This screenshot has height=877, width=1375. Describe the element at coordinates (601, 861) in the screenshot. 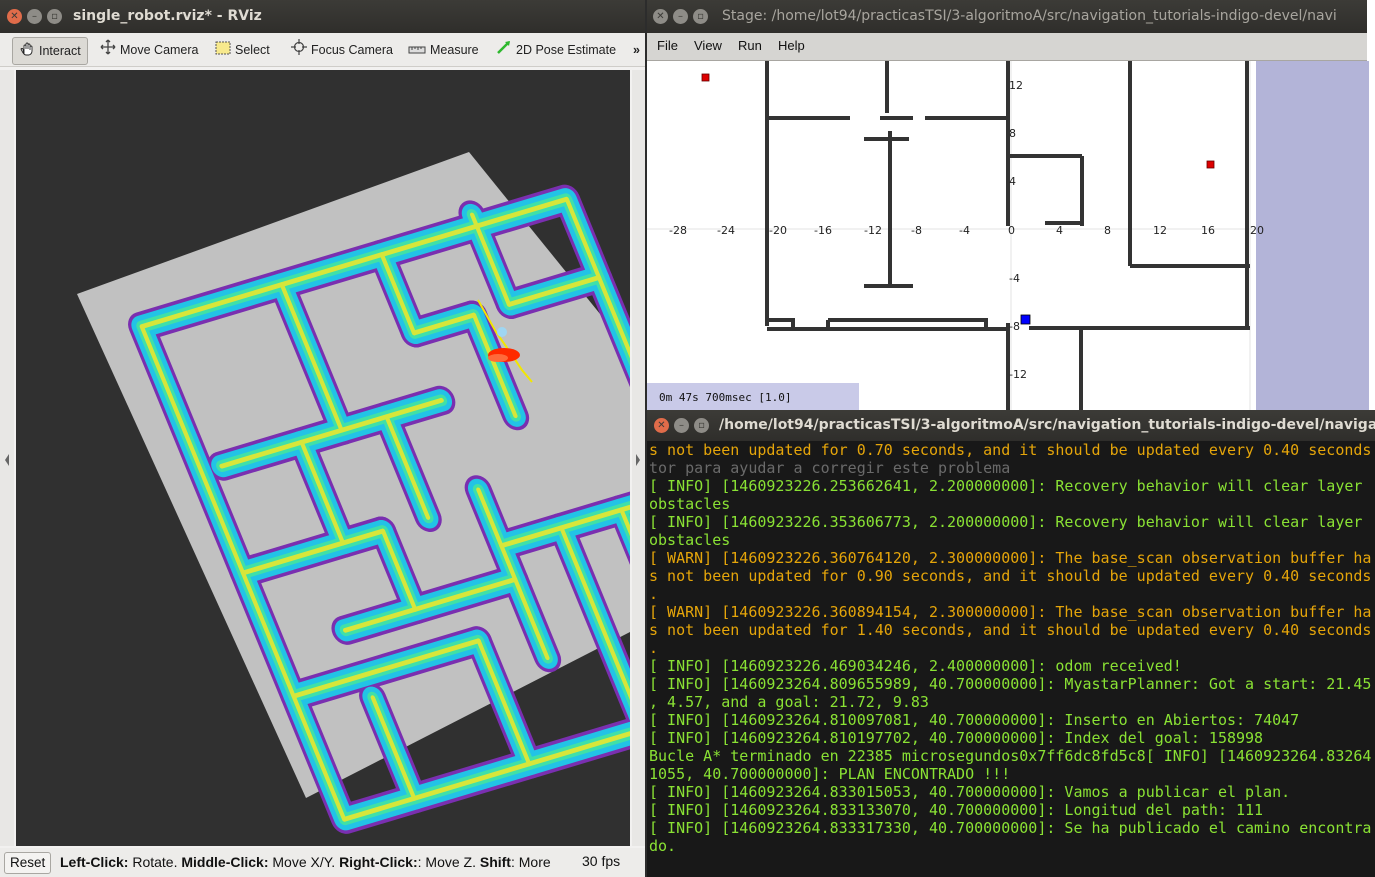

I see `fps-readout: 30 fps` at that location.